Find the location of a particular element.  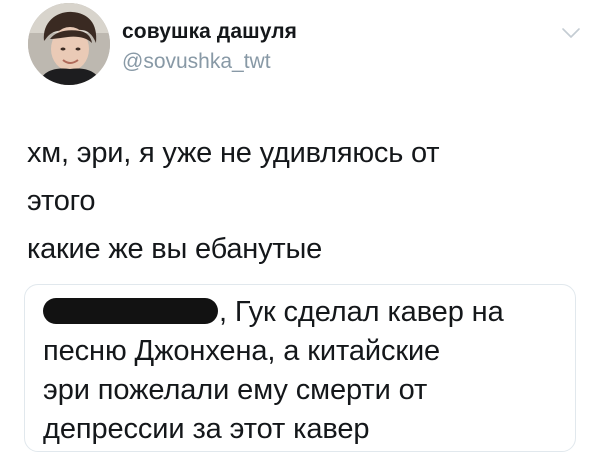

chevron-down-icon is located at coordinates (571, 33).